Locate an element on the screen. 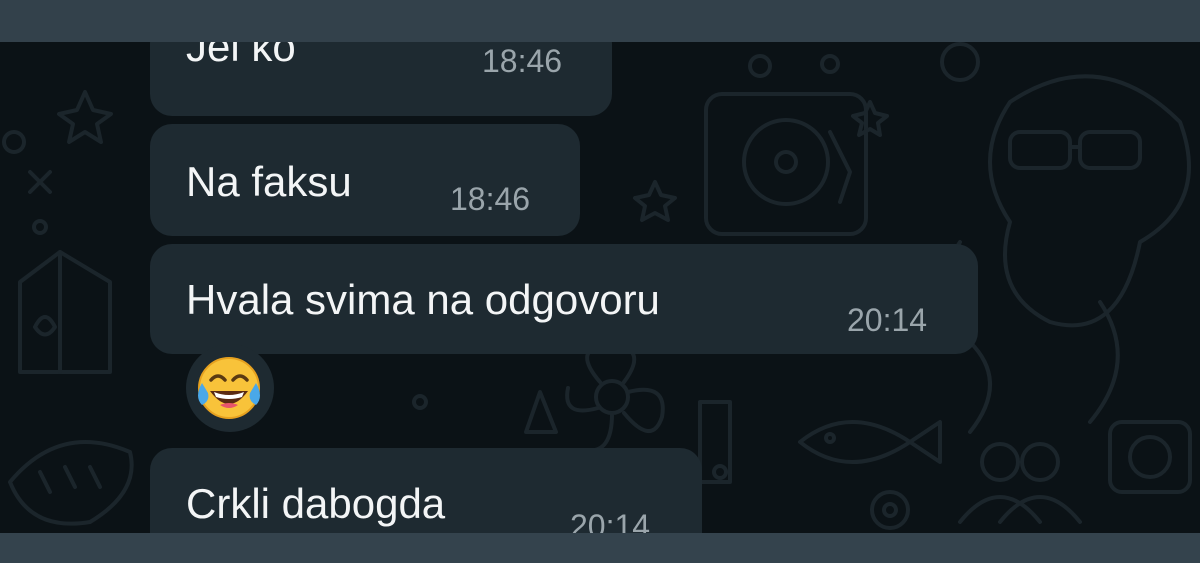 Image resolution: width=1200 pixels, height=563 pixels. message-bubble: Hvala svima na odgovoru 20:14 is located at coordinates (564, 299).